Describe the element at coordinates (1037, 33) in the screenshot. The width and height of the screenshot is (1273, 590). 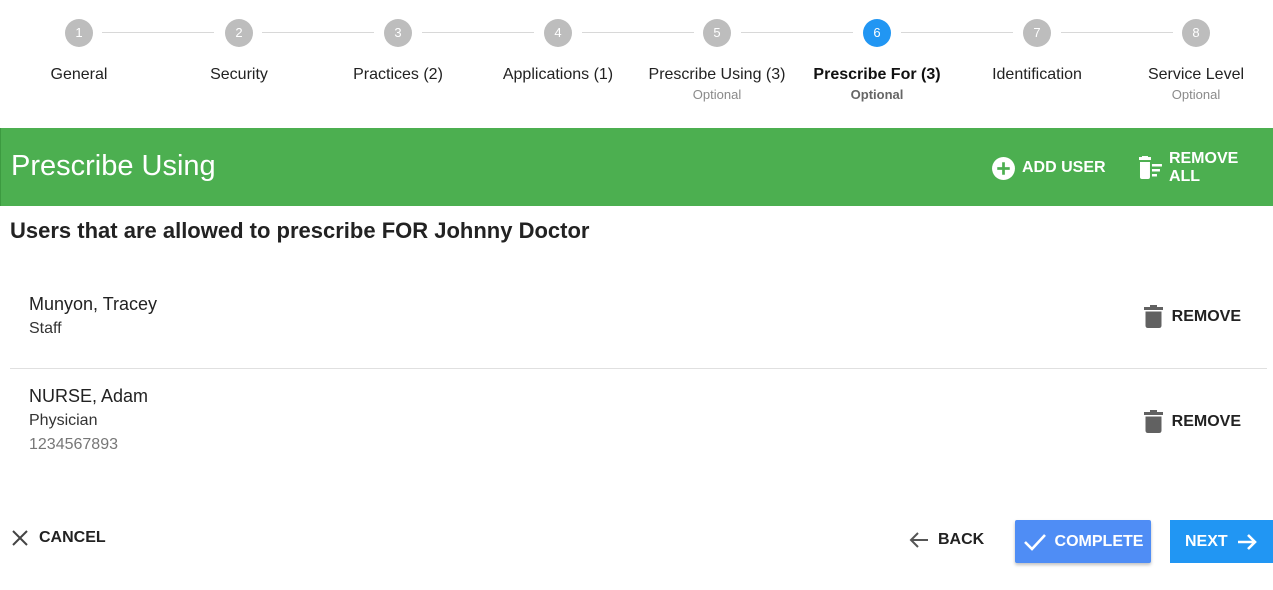
I see `step-number: 7` at that location.